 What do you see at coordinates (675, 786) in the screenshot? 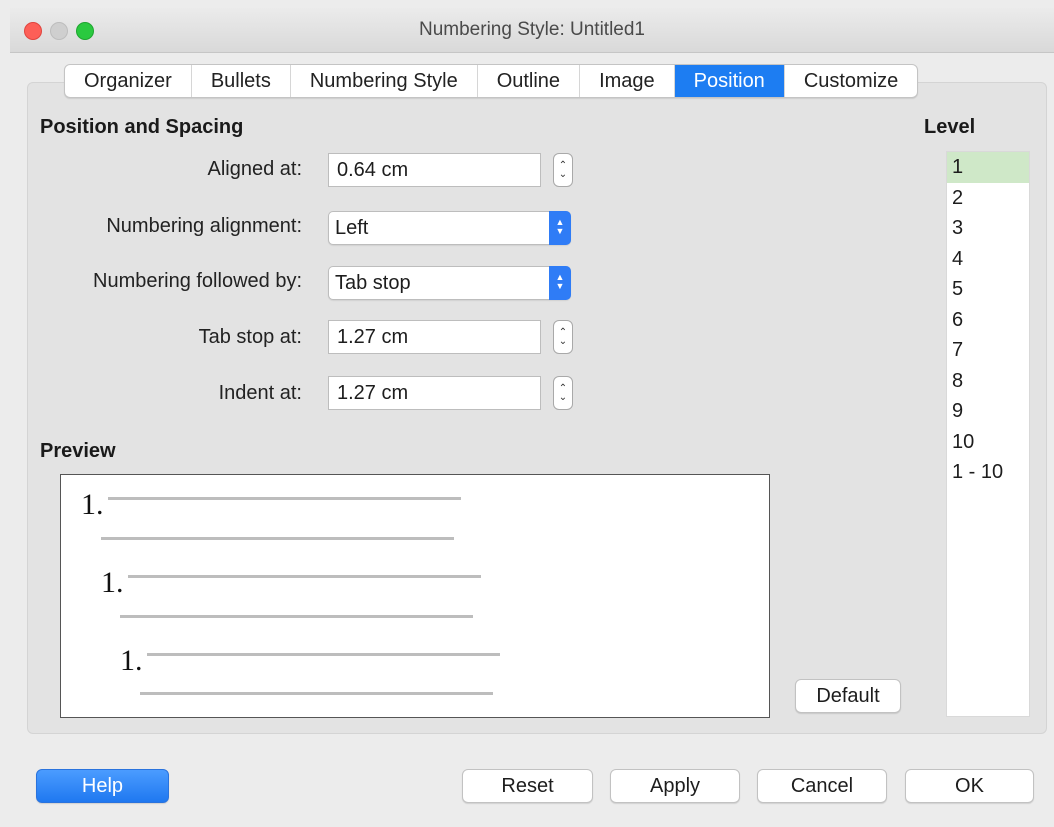
I see `apply-button: Apply` at bounding box center [675, 786].